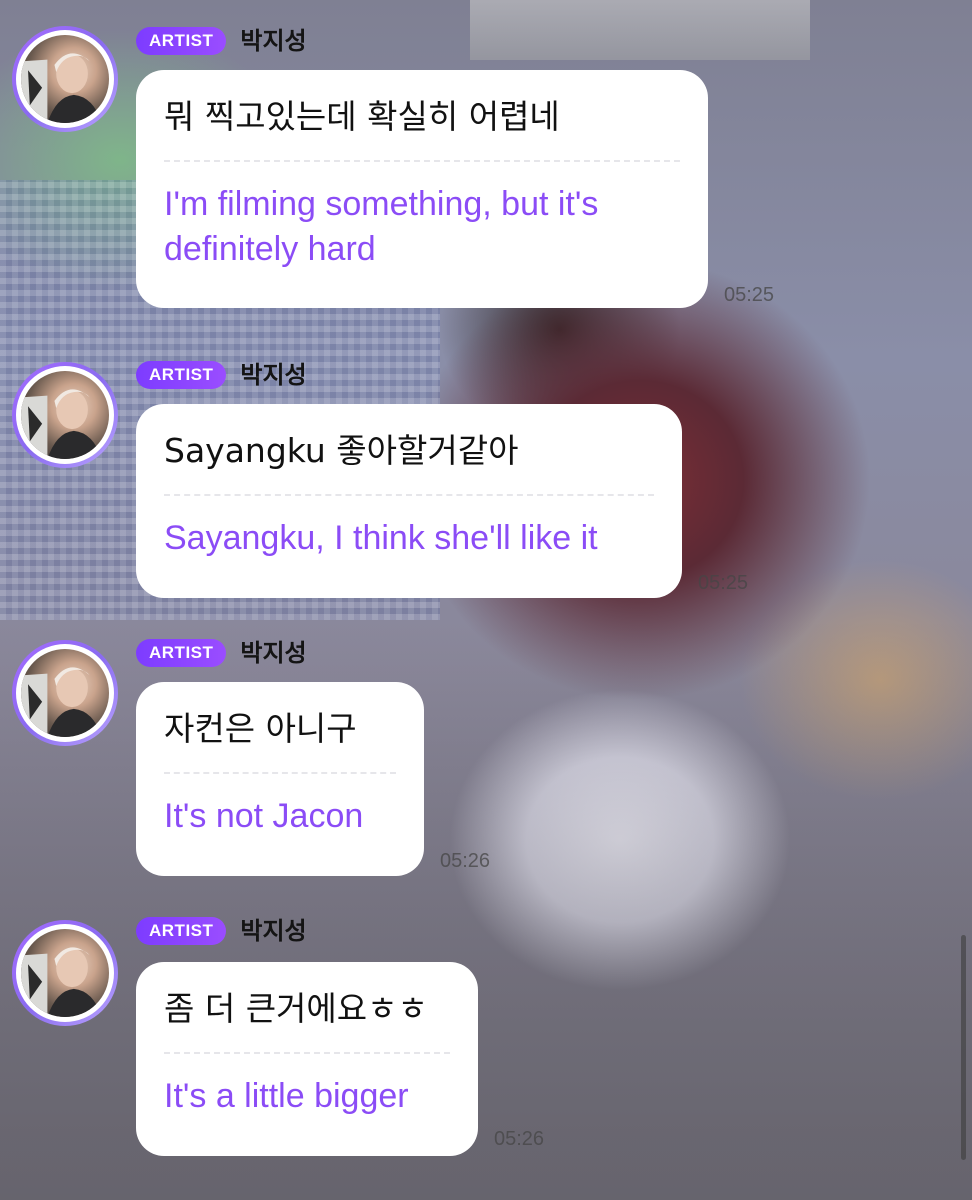 The height and width of the screenshot is (1200, 972). Describe the element at coordinates (296, 1008) in the screenshot. I see `original-text: 좀 더 큰거에요ㅎㅎ` at that location.